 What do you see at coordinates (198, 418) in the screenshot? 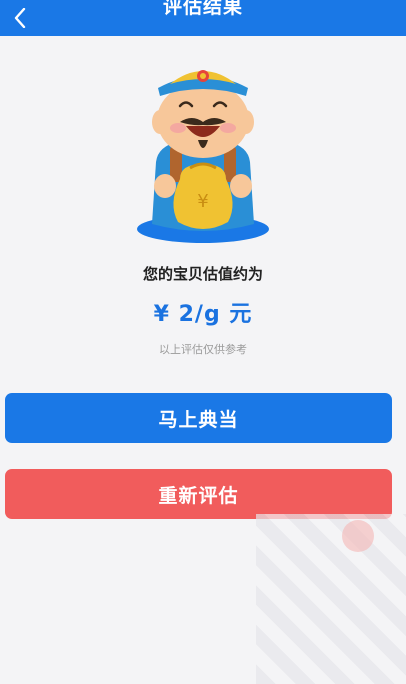
I see `pawn-now-button: 马上典当` at bounding box center [198, 418].